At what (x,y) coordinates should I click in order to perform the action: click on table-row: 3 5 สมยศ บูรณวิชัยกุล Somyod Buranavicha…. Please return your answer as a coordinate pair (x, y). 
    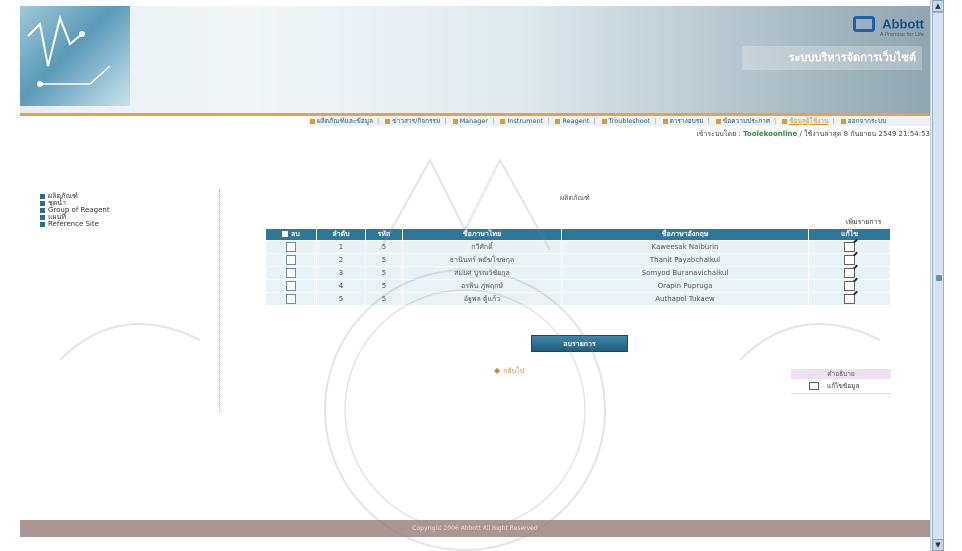
    Looking at the image, I should click on (578, 273).